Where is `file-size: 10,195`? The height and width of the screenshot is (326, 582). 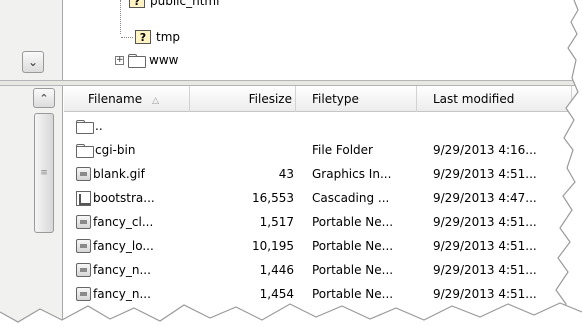
file-size: 10,195 is located at coordinates (273, 246).